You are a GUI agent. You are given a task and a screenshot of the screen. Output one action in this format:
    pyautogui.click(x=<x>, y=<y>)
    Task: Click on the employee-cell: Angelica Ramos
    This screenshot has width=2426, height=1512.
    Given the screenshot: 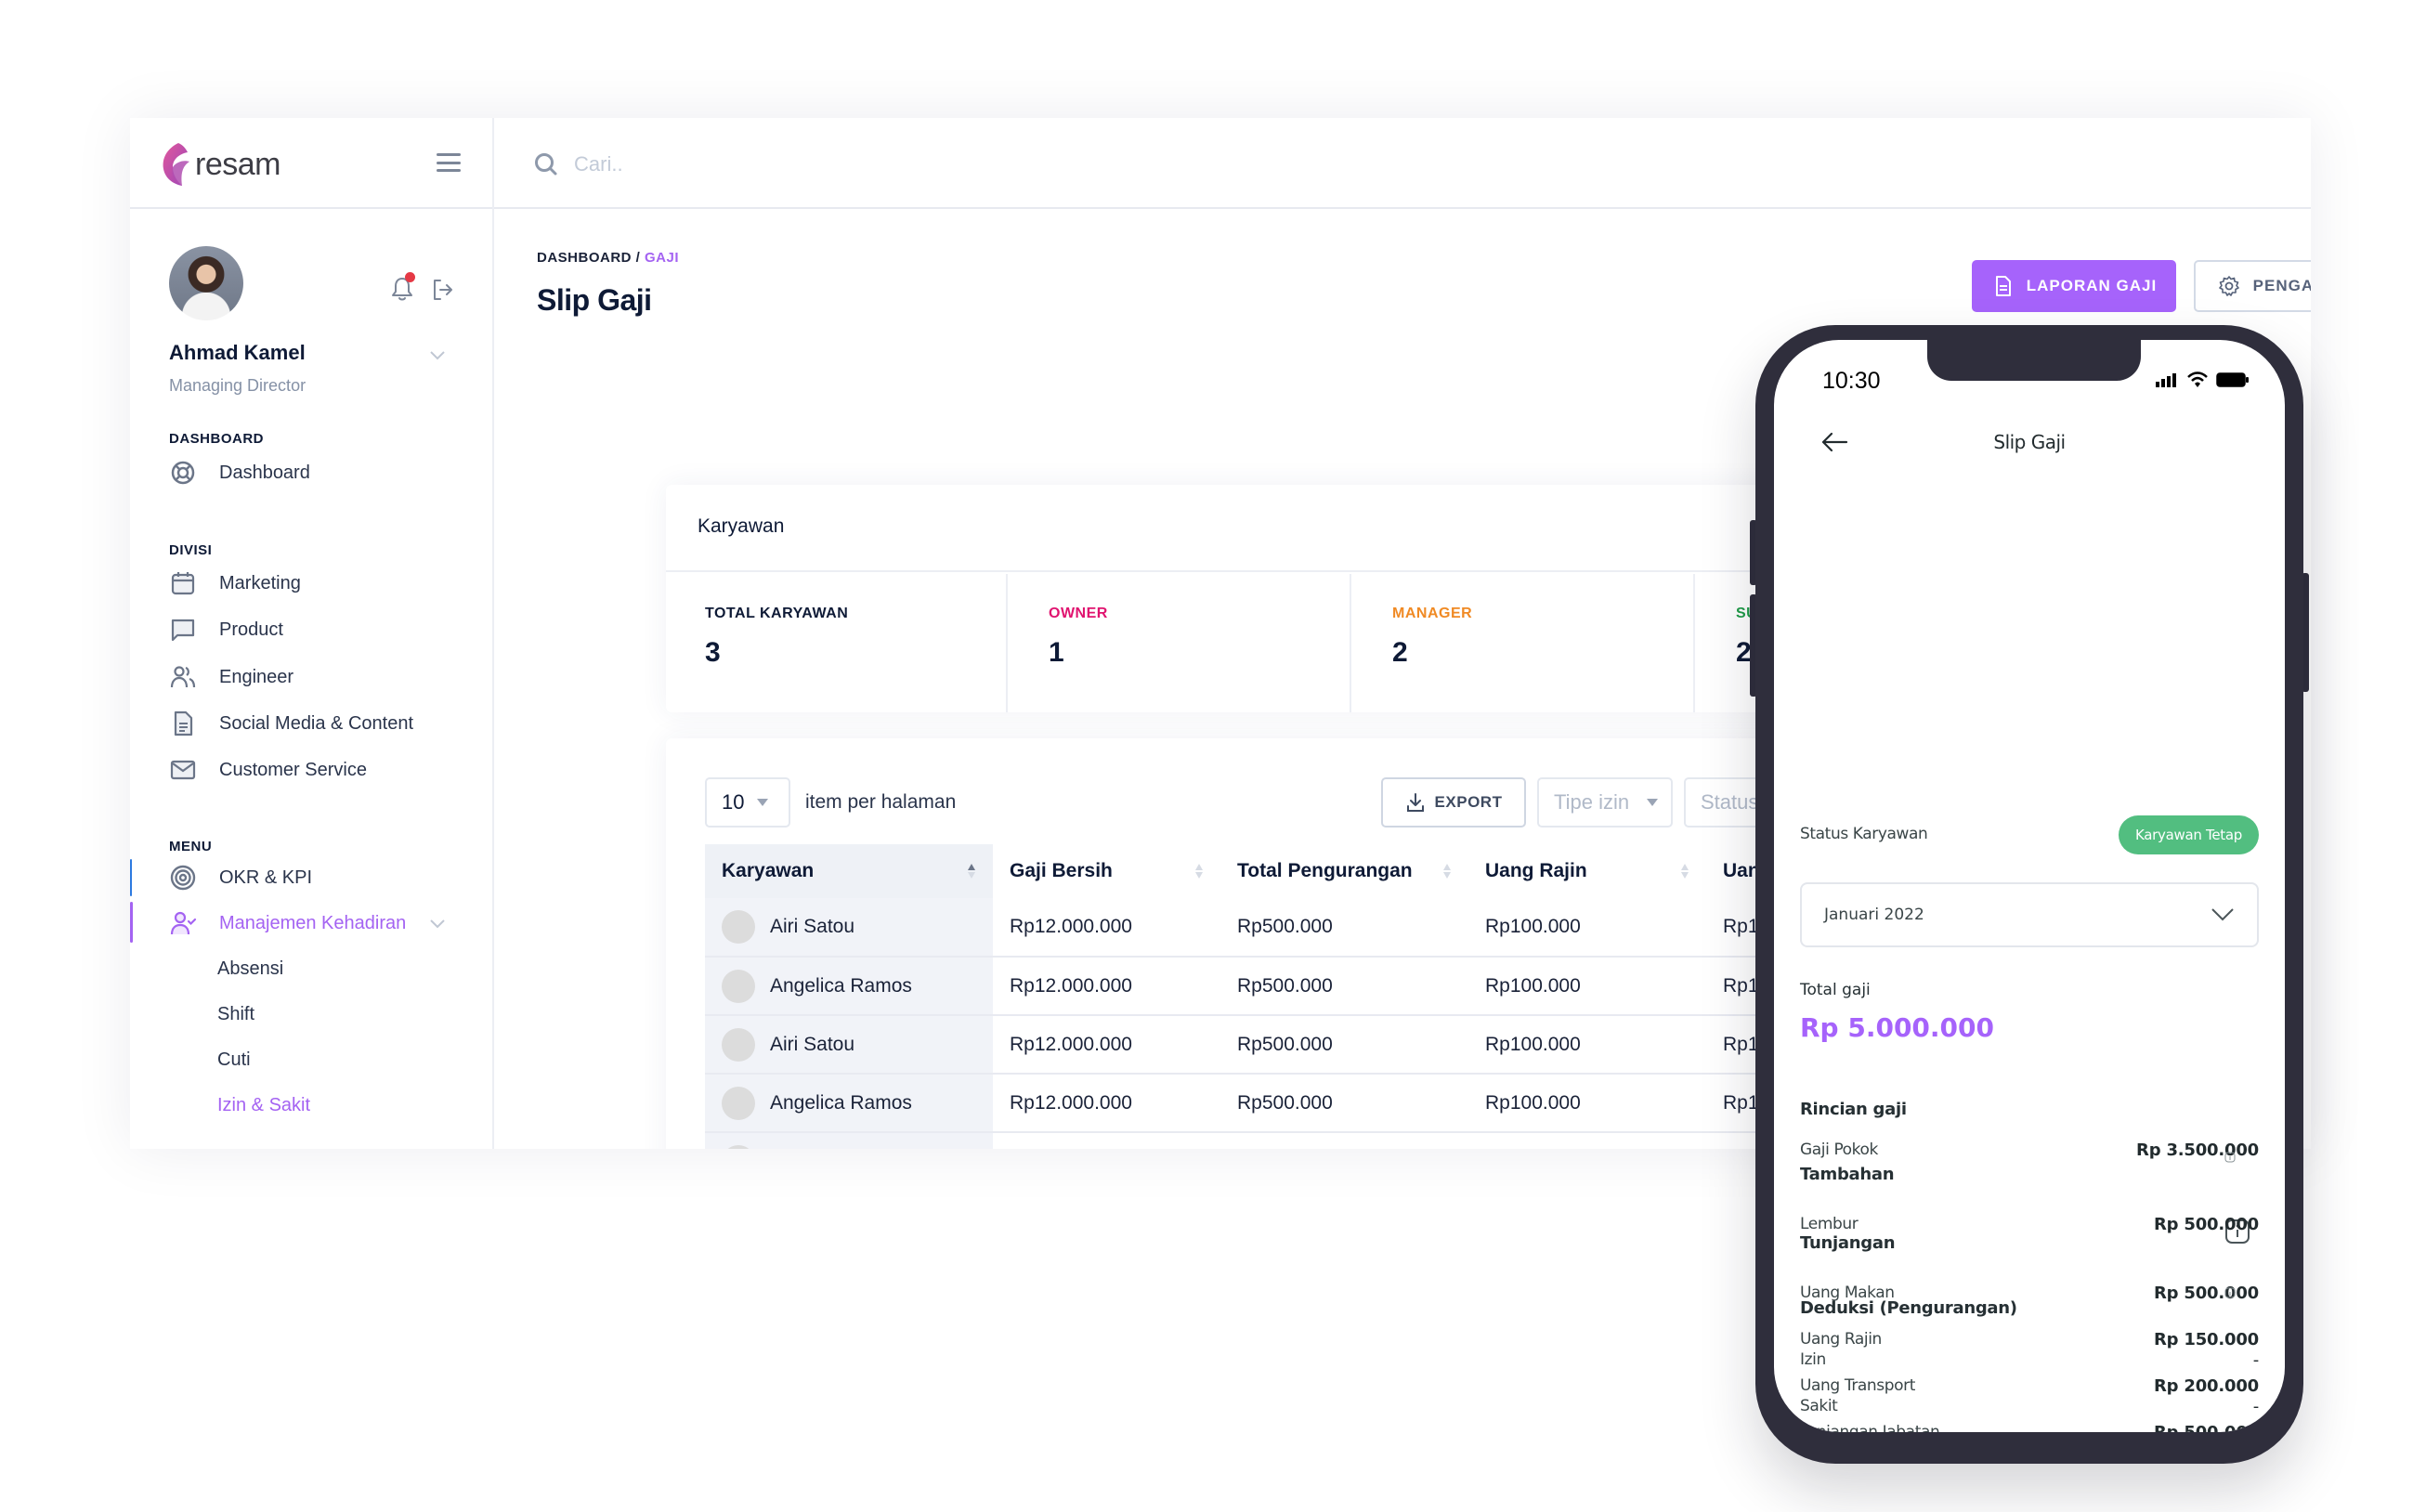 What is the action you would take?
    pyautogui.click(x=849, y=1103)
    